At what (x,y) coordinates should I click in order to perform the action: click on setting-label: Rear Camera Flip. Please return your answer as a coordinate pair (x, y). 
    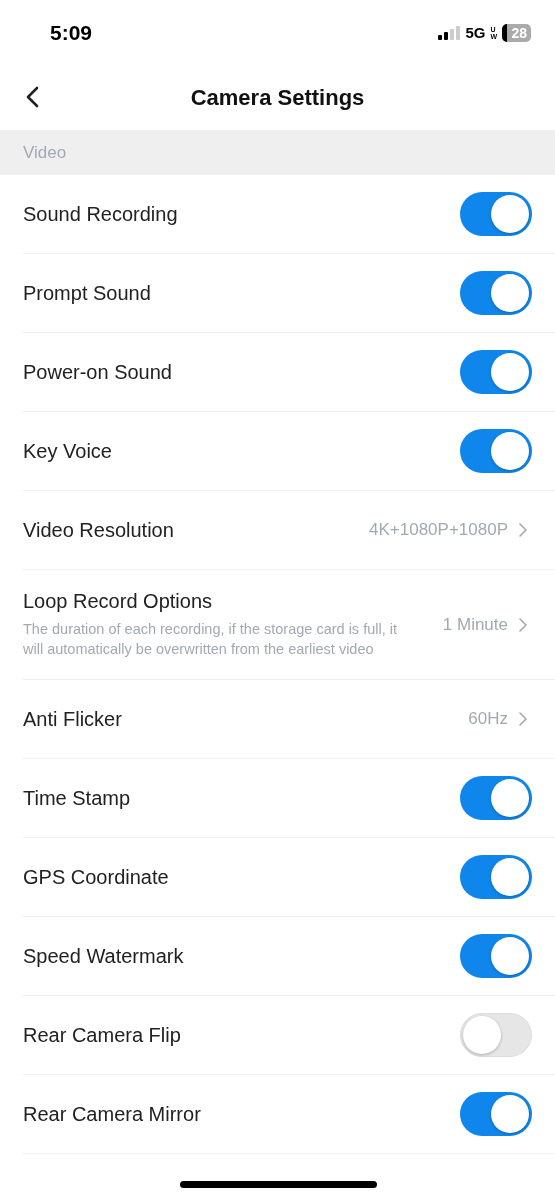
    Looking at the image, I should click on (102, 1035).